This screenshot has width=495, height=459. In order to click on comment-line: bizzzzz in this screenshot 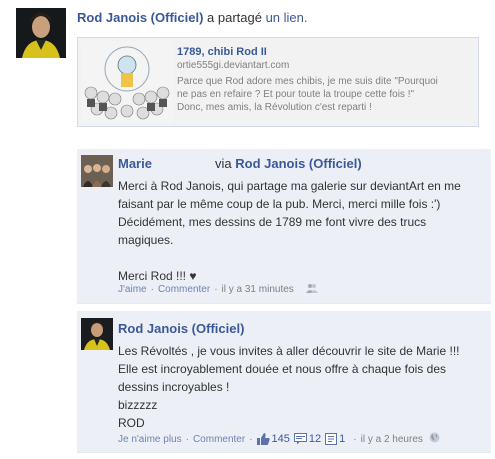, I will do `click(138, 405)`.